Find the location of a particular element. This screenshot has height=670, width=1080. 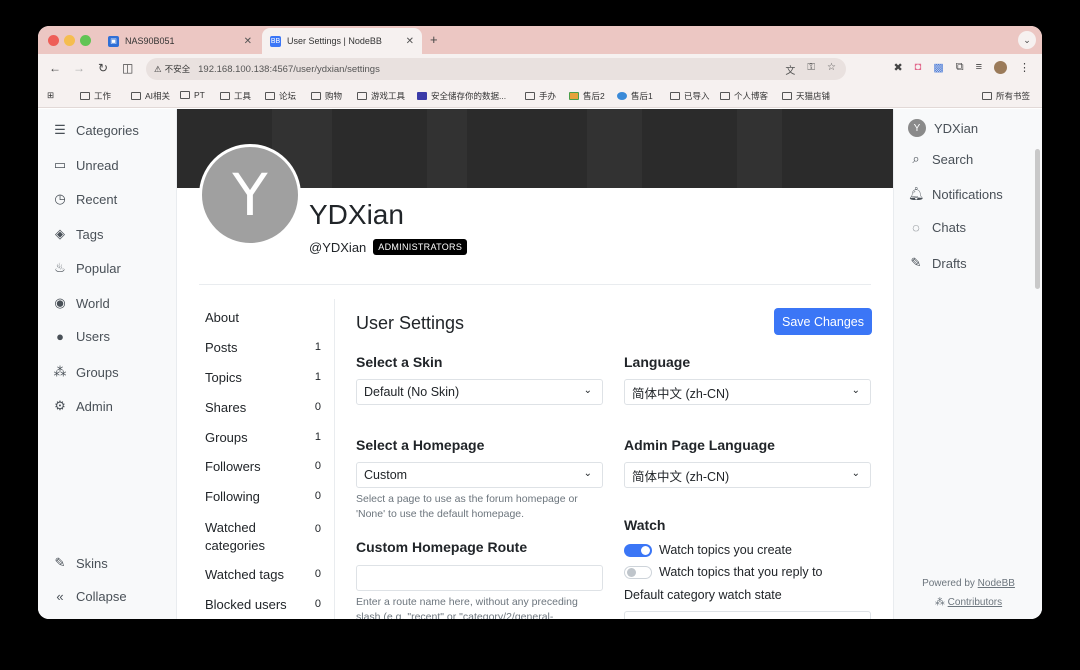

sidebar-item-admin: ⚙ Admin is located at coordinates (82, 406).